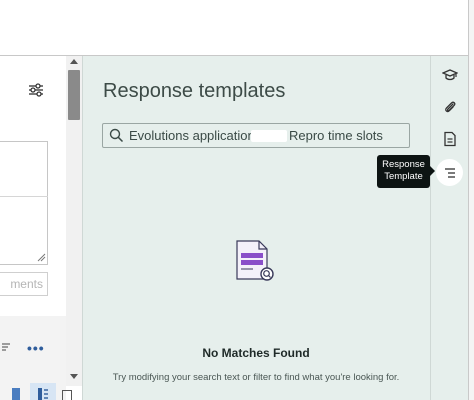 This screenshot has height=400, width=474. I want to click on filter-settings-icon, so click(36, 90).